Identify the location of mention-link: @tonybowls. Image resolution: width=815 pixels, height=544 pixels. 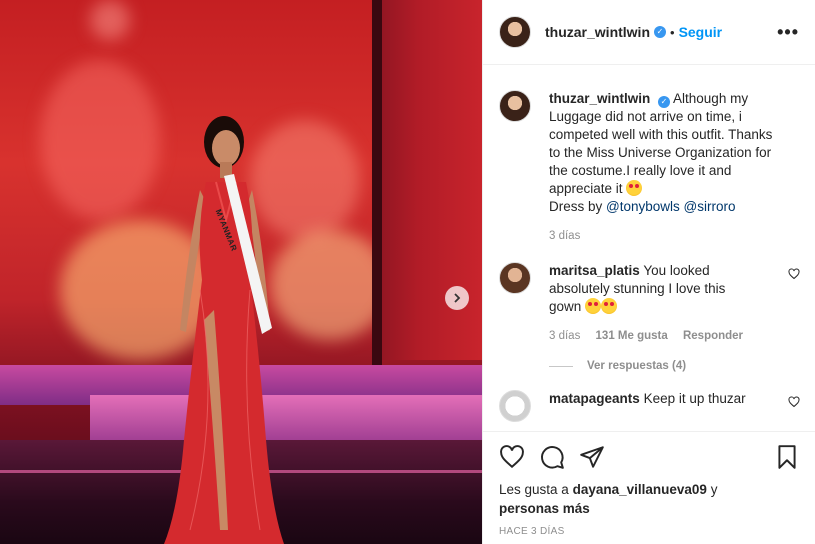
(643, 206).